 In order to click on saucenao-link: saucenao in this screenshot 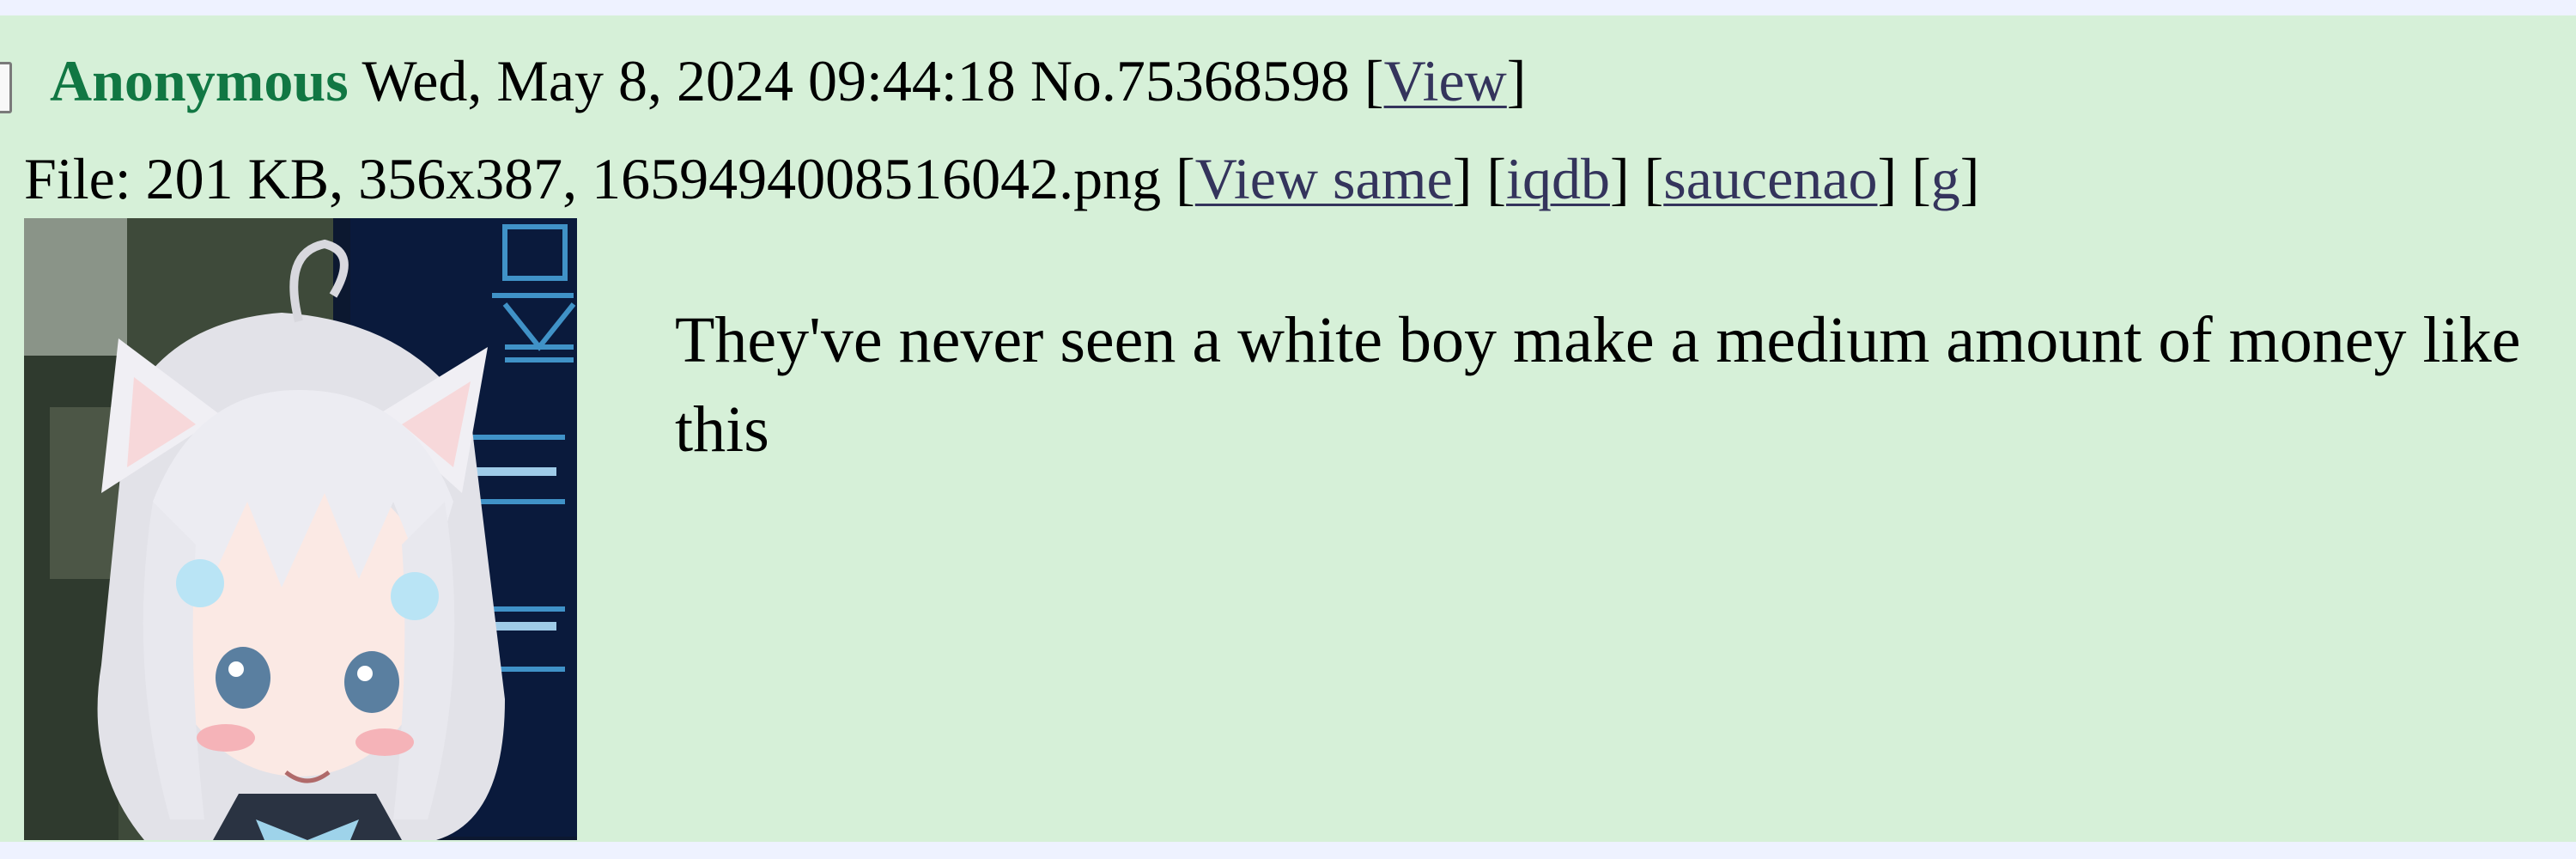, I will do `click(1770, 179)`.